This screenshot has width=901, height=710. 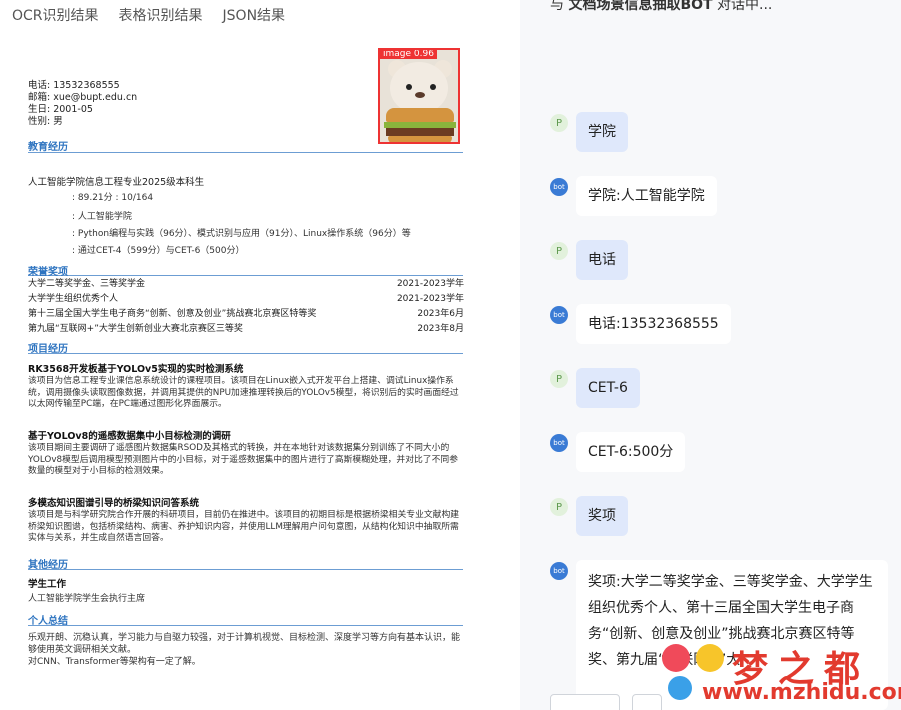 I want to click on project-title: 多模态知识图谱引导的桥梁知识问答系统, so click(x=114, y=503).